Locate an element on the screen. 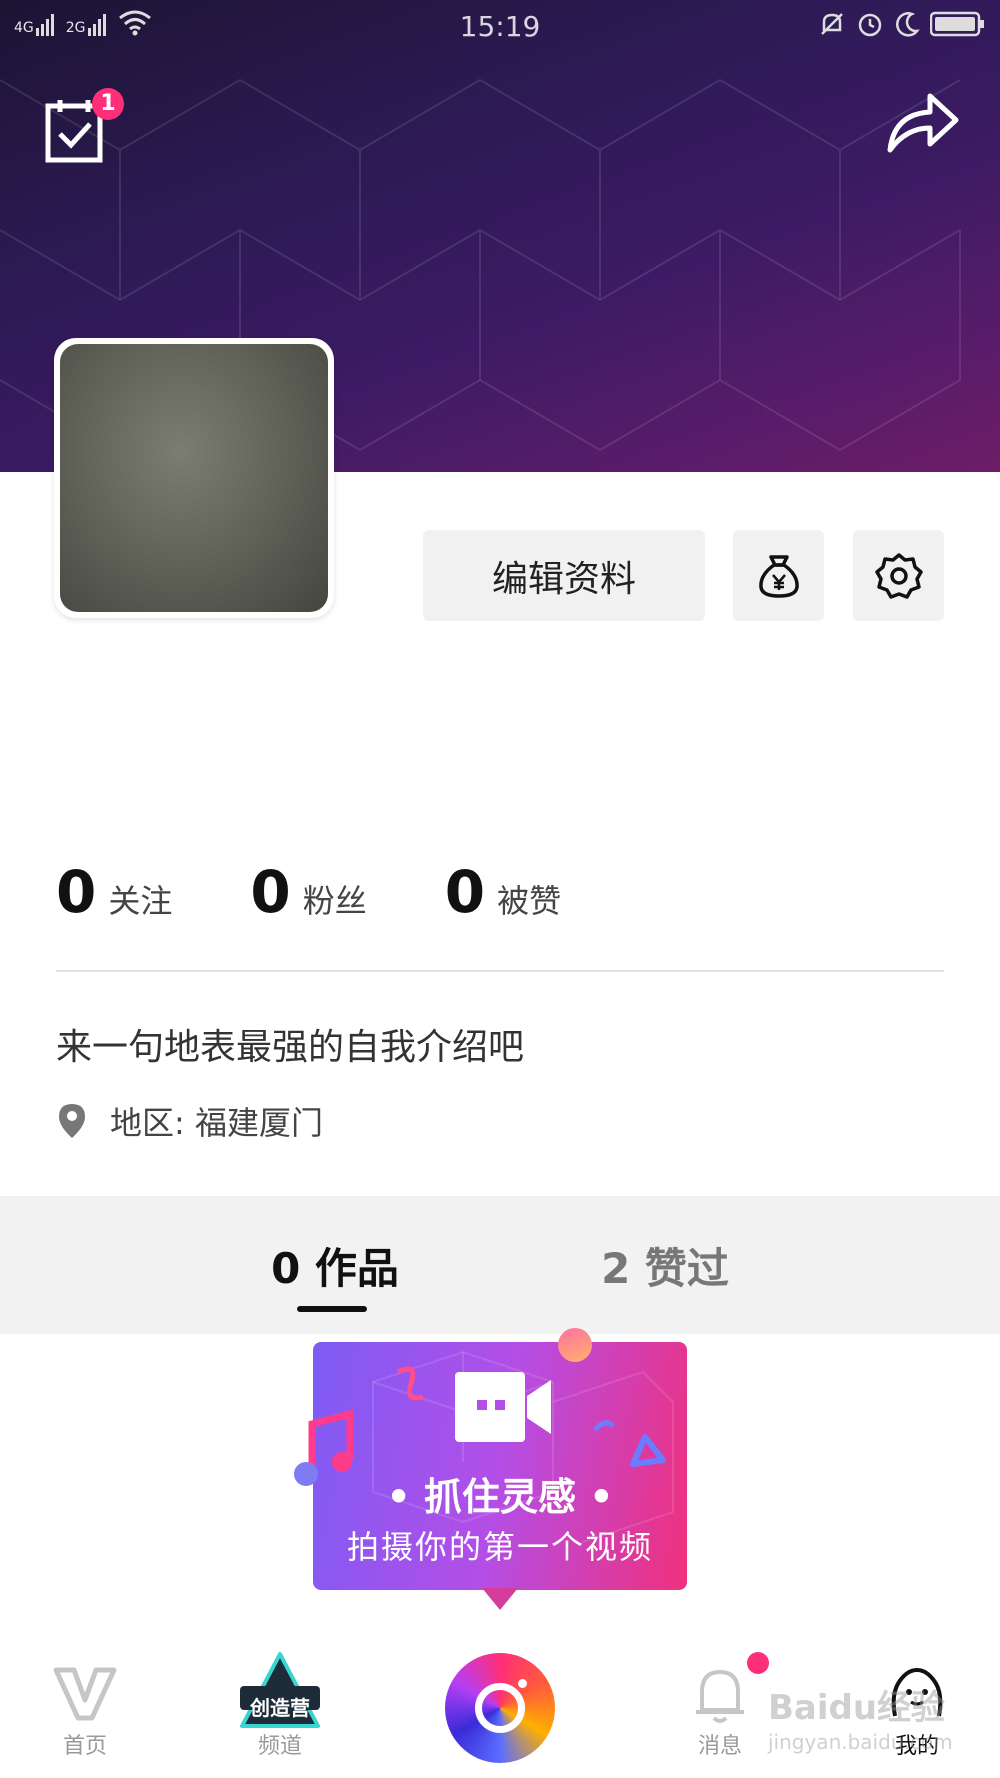  stat-label: 粉丝 is located at coordinates (334, 901).